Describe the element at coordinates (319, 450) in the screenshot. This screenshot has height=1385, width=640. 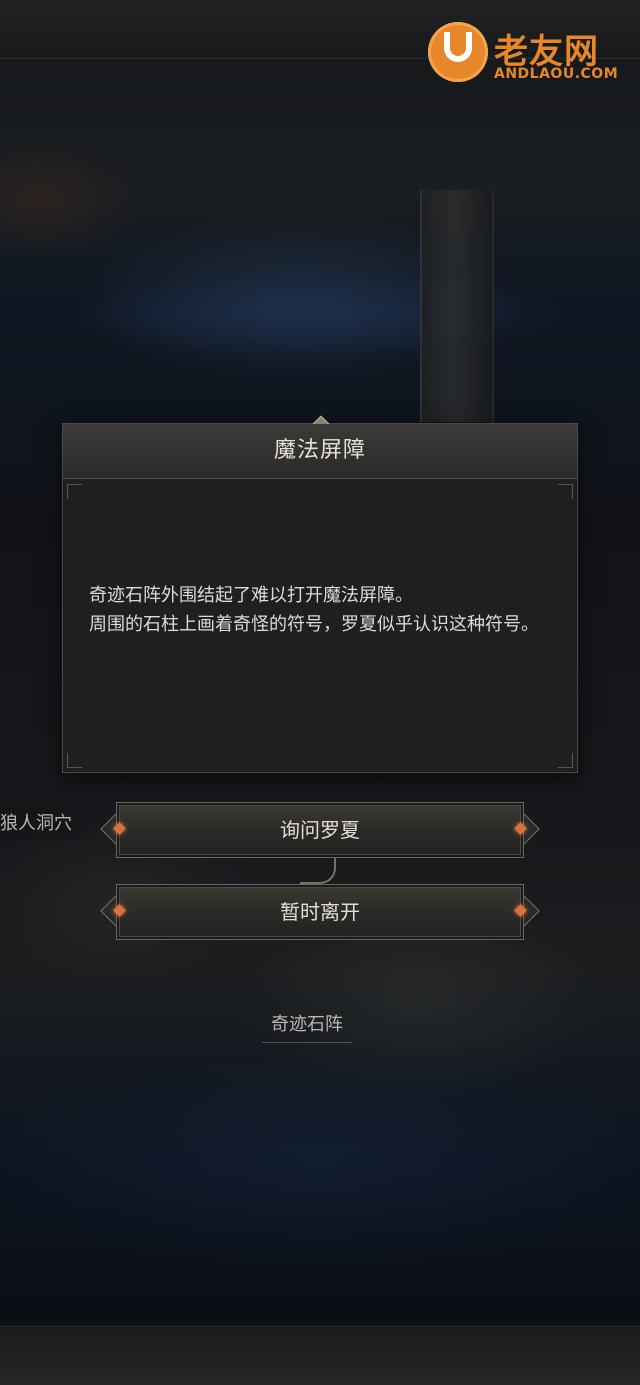
I see `dialog-title: 魔法屏障` at that location.